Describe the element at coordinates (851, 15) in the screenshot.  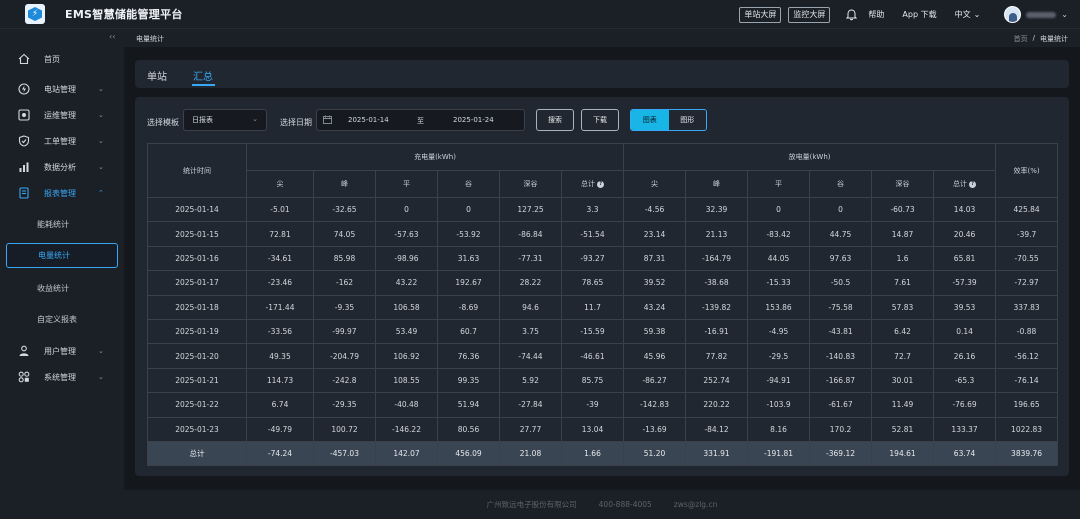
I see `bell-icon` at that location.